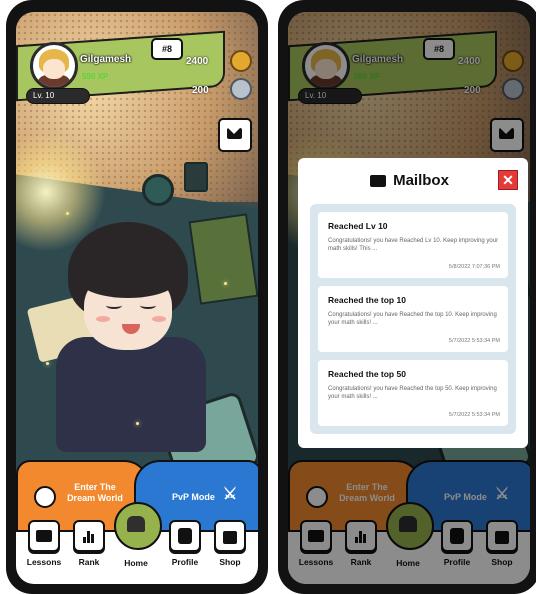 The height and width of the screenshot is (594, 536). Describe the element at coordinates (54, 66) in the screenshot. I see `avatar` at that location.